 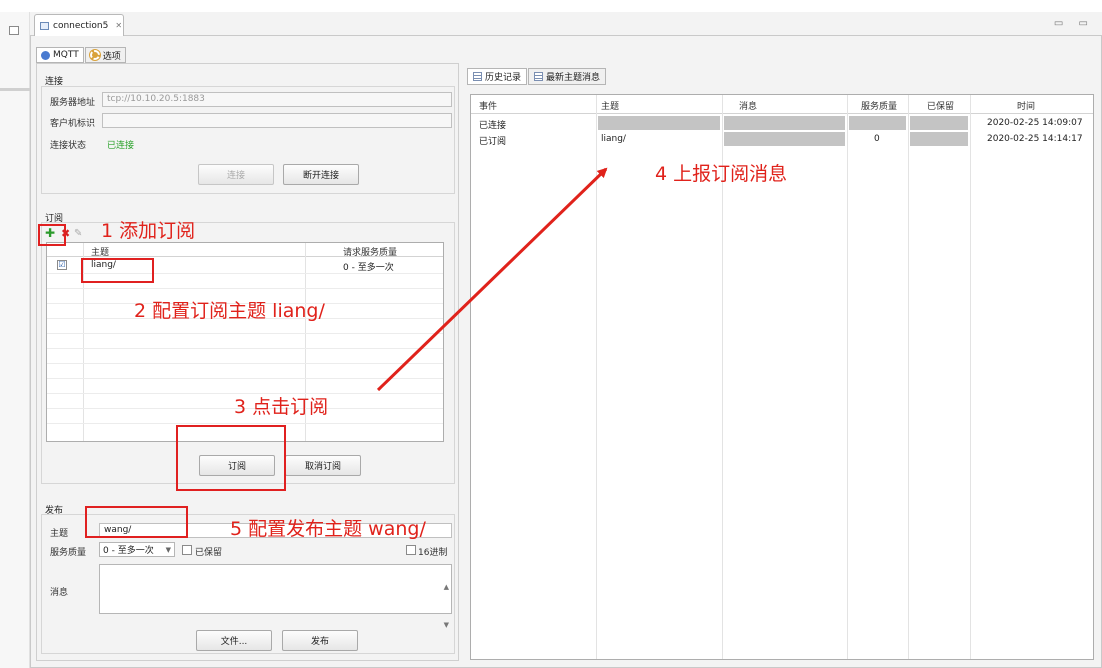 What do you see at coordinates (136, 522) in the screenshot?
I see `highlight-publish-topic` at bounding box center [136, 522].